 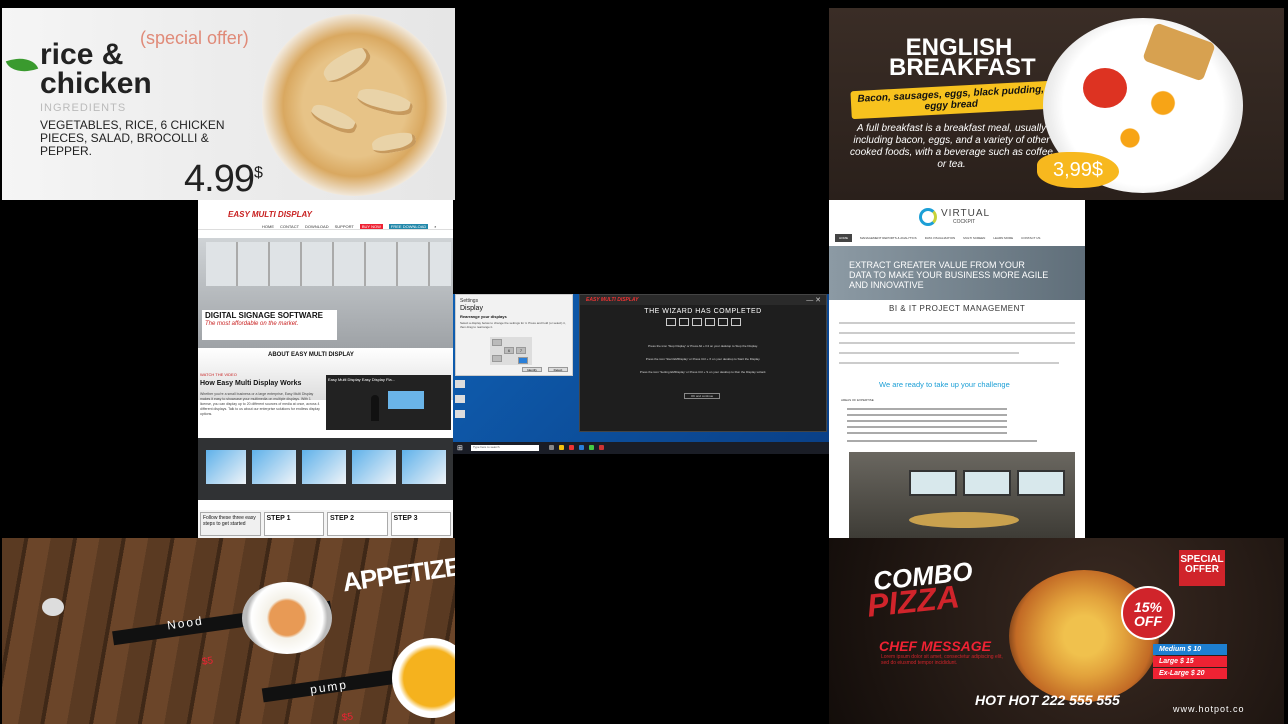 I want to click on vc-nav-learn: LEARN MORE, so click(x=1003, y=238).